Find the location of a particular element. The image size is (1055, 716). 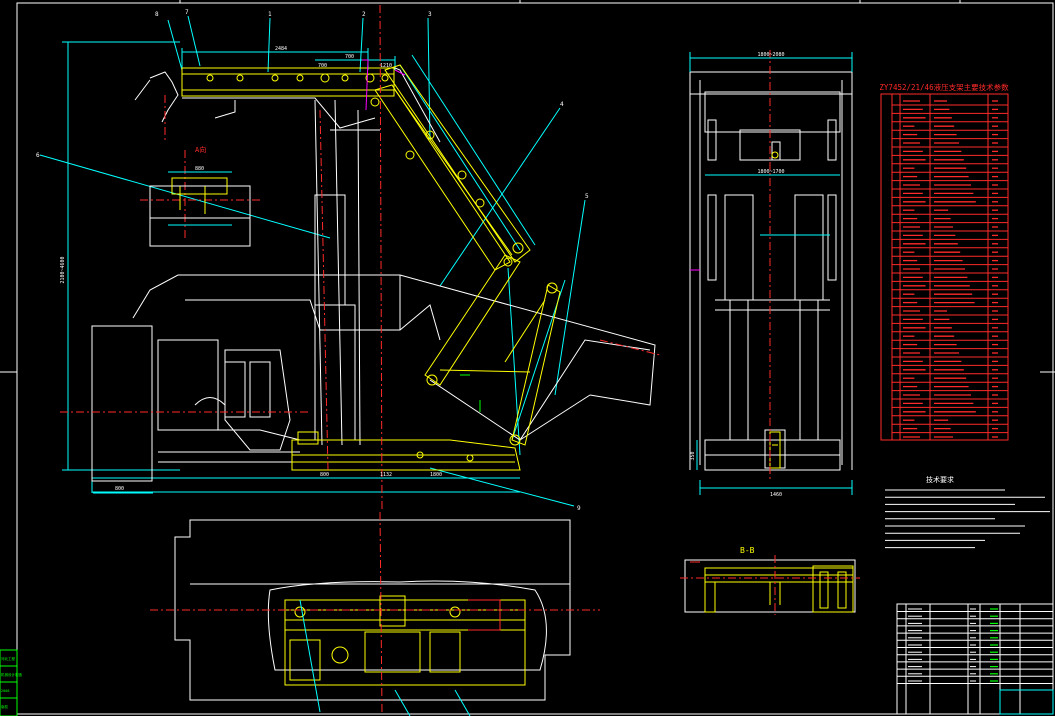

left-tag-line3: 2008 is located at coordinates (5, 691).